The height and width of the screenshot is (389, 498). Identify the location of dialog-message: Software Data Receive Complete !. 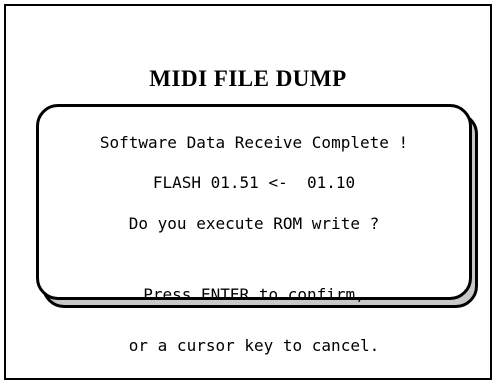
(254, 142).